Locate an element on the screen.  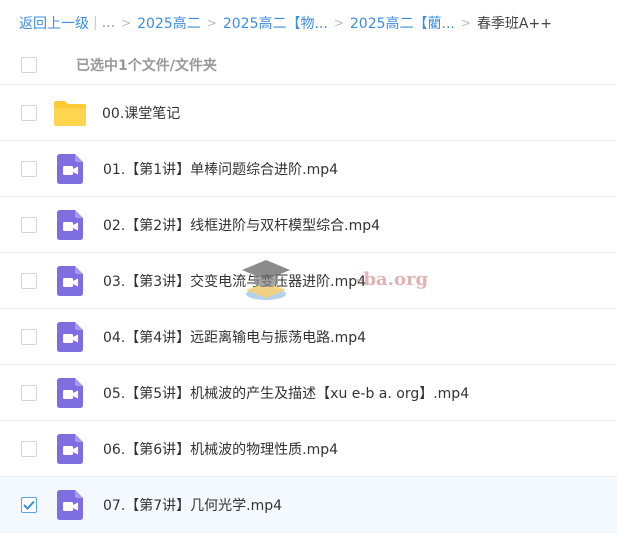
file-row: 02.【第2讲】线框进阶与双杆模型综合.mp4 is located at coordinates (308, 225).